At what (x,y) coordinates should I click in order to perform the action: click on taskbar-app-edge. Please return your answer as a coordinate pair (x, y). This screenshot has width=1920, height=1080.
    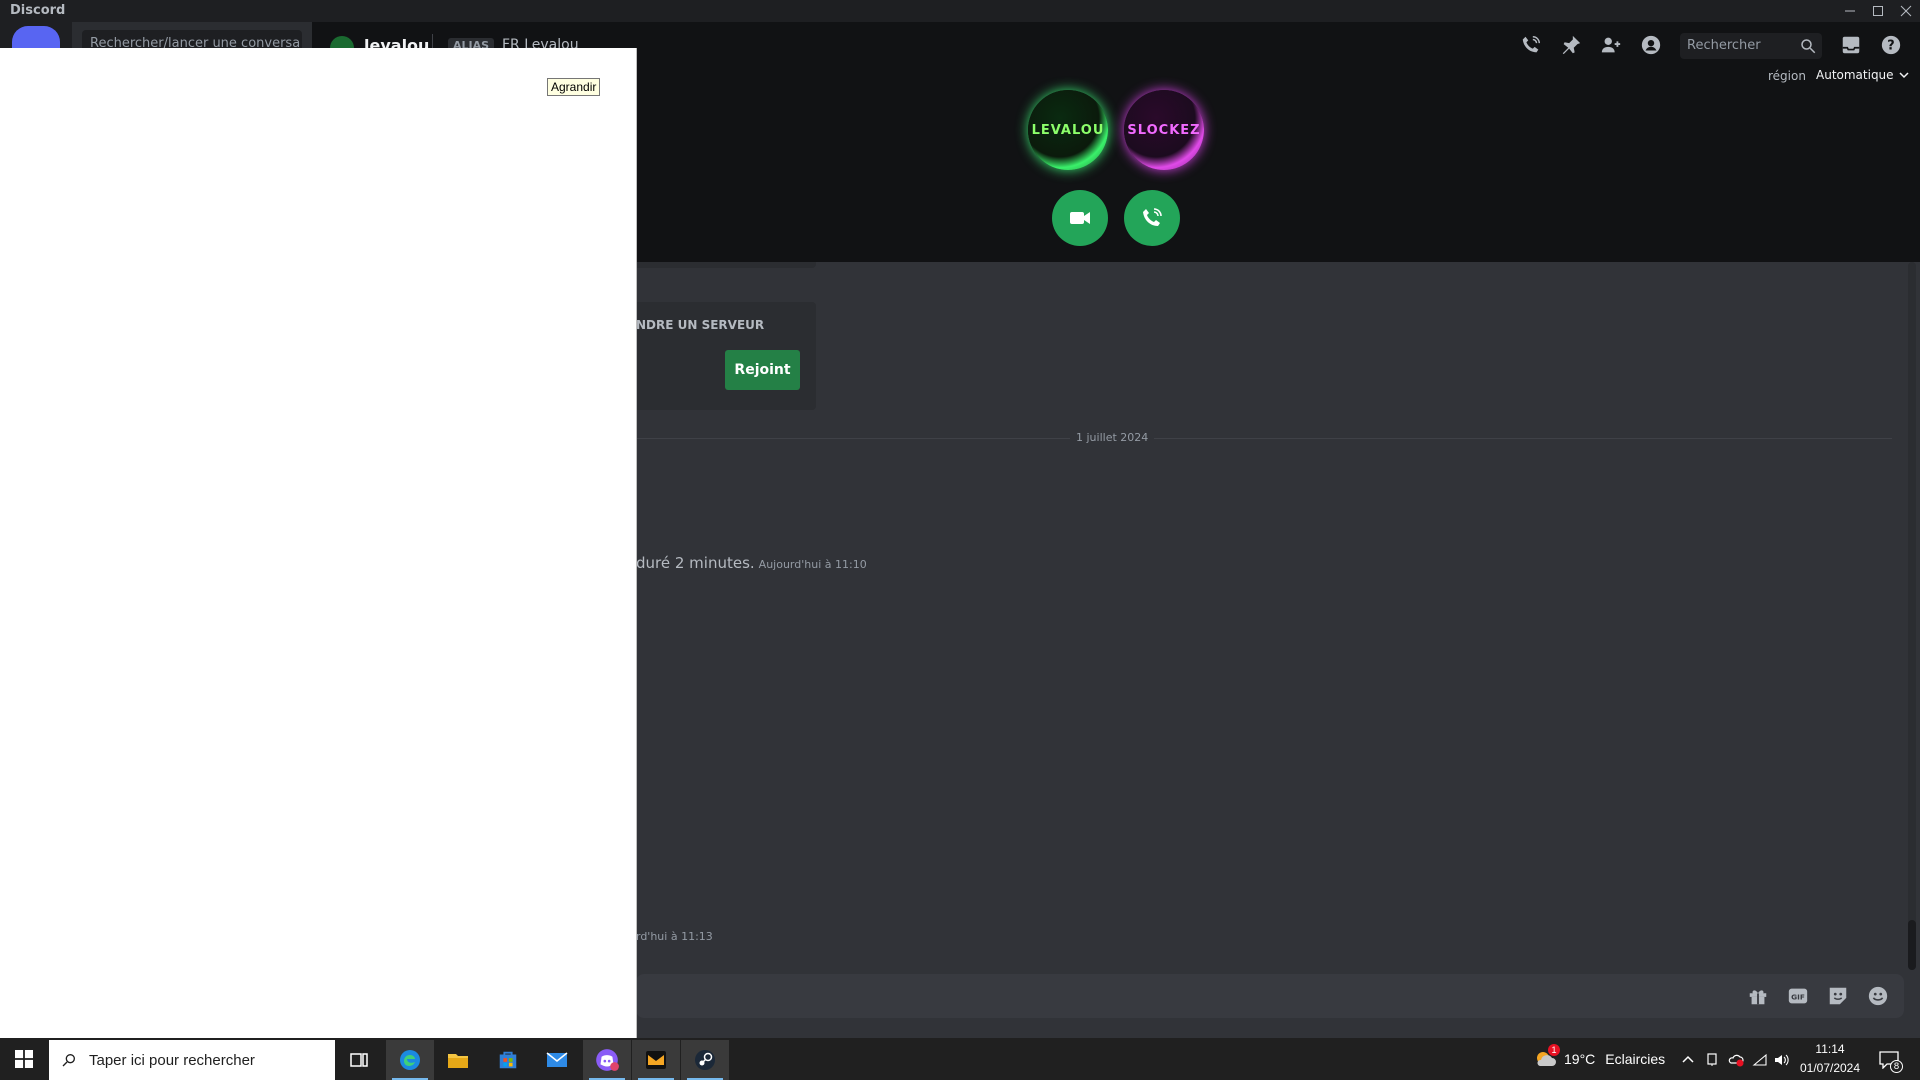
    Looking at the image, I should click on (410, 1060).